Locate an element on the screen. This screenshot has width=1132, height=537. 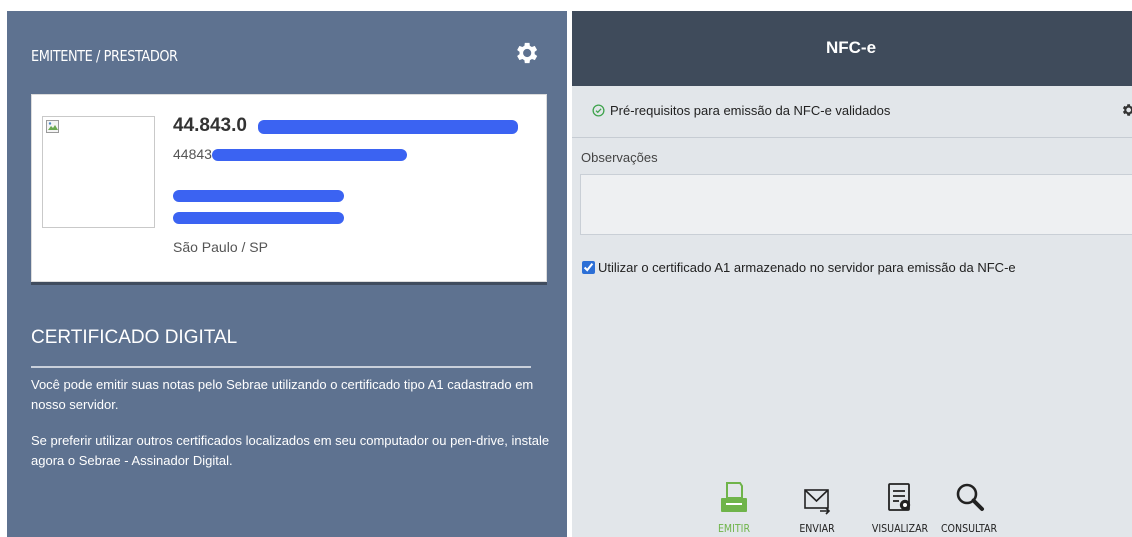
document-view-icon is located at coordinates (899, 497).